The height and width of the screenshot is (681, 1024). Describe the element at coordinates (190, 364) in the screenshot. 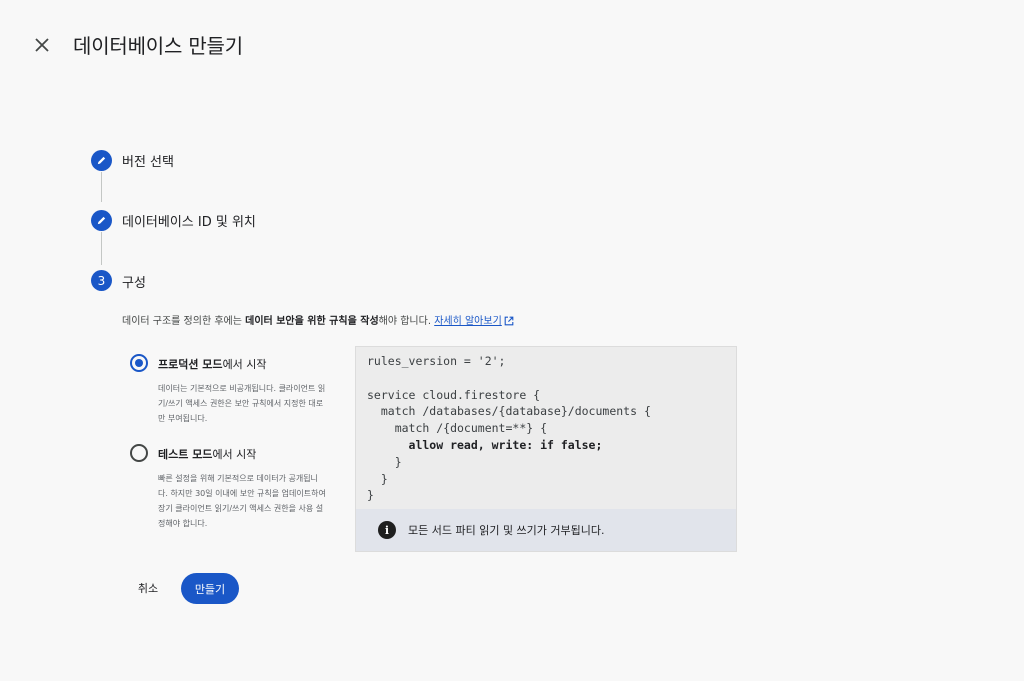

I see `production-mode-title-bold: 프로덕션 모드` at that location.